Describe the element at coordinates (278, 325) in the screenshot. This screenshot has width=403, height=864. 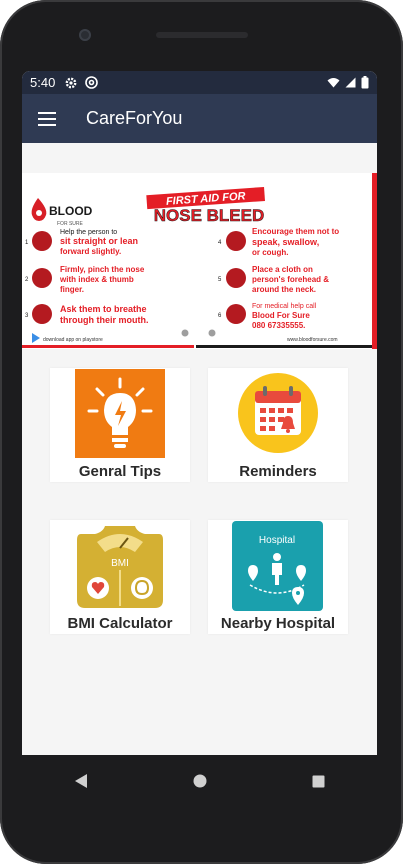
I see `step-text: 080 67335555.` at that location.